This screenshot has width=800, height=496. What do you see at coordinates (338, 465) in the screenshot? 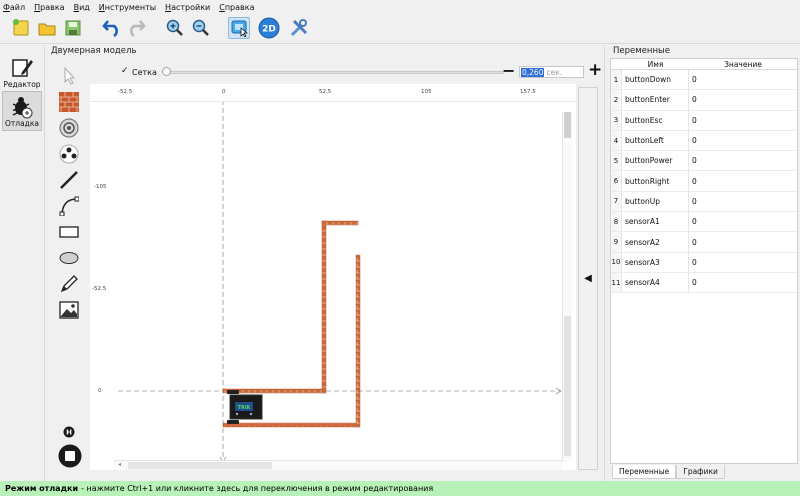
I see `scene-horizontal-scrollbar: ◂` at bounding box center [338, 465].